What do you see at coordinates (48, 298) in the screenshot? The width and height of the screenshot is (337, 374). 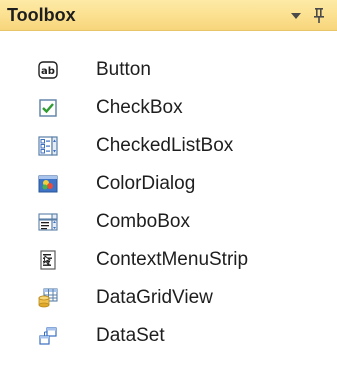 I see `data-grid-view-icon` at bounding box center [48, 298].